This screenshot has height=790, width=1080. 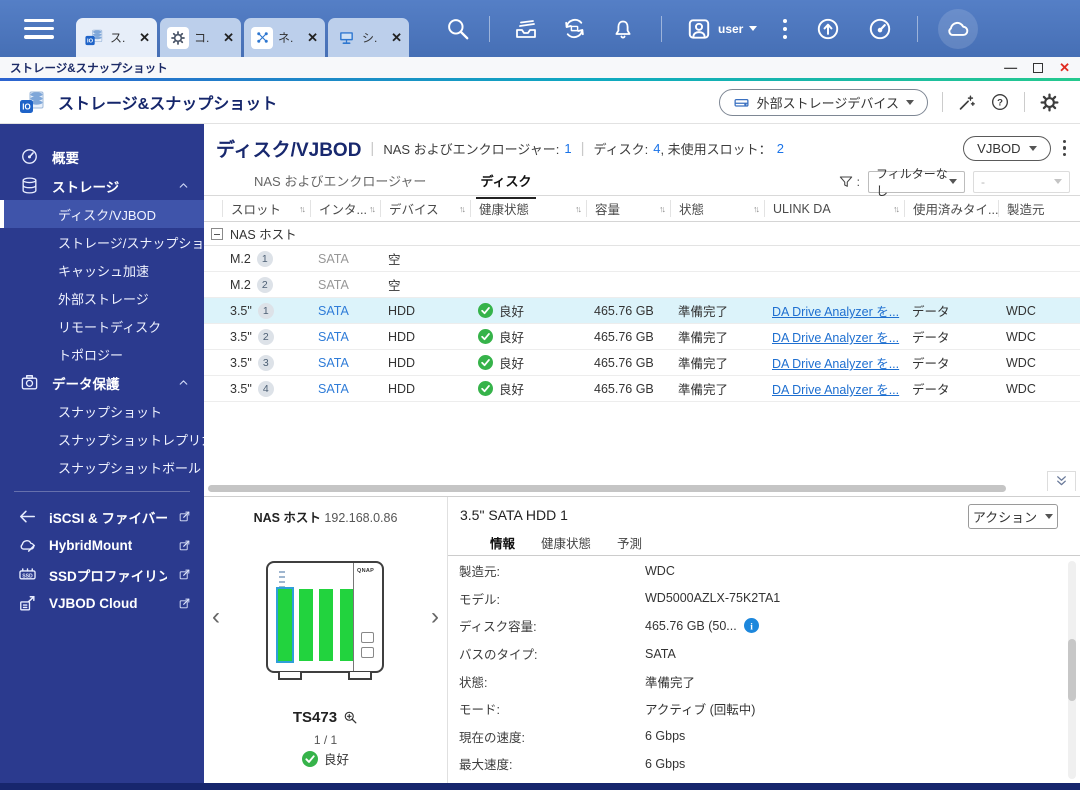 What do you see at coordinates (574, 28) in the screenshot?
I see `sync-icon` at bounding box center [574, 28].